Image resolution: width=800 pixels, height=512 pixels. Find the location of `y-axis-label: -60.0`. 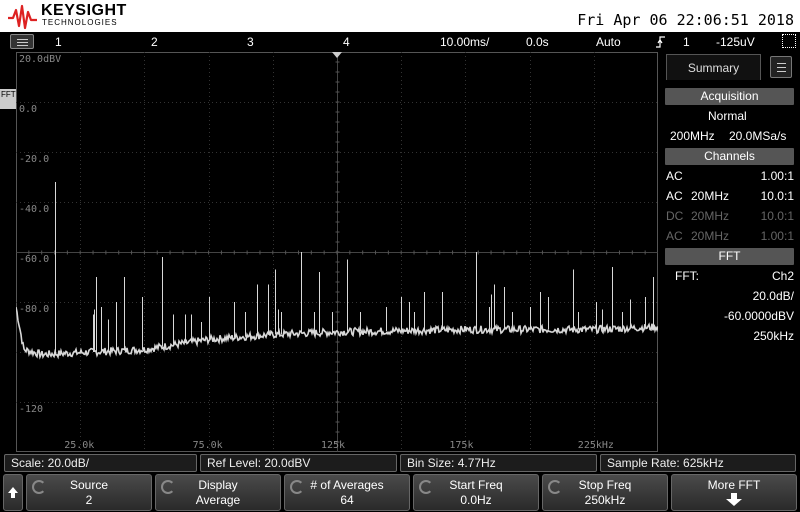

y-axis-label: -60.0 is located at coordinates (34, 259).